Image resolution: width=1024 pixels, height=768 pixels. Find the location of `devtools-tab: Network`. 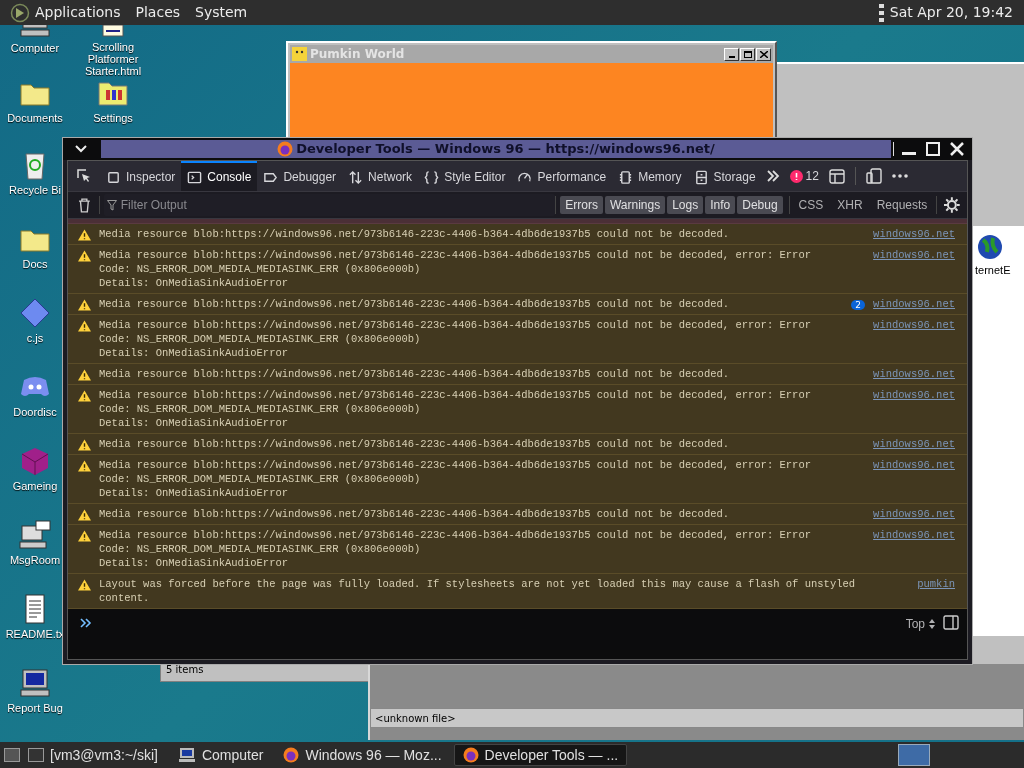

devtools-tab: Network is located at coordinates (380, 176).